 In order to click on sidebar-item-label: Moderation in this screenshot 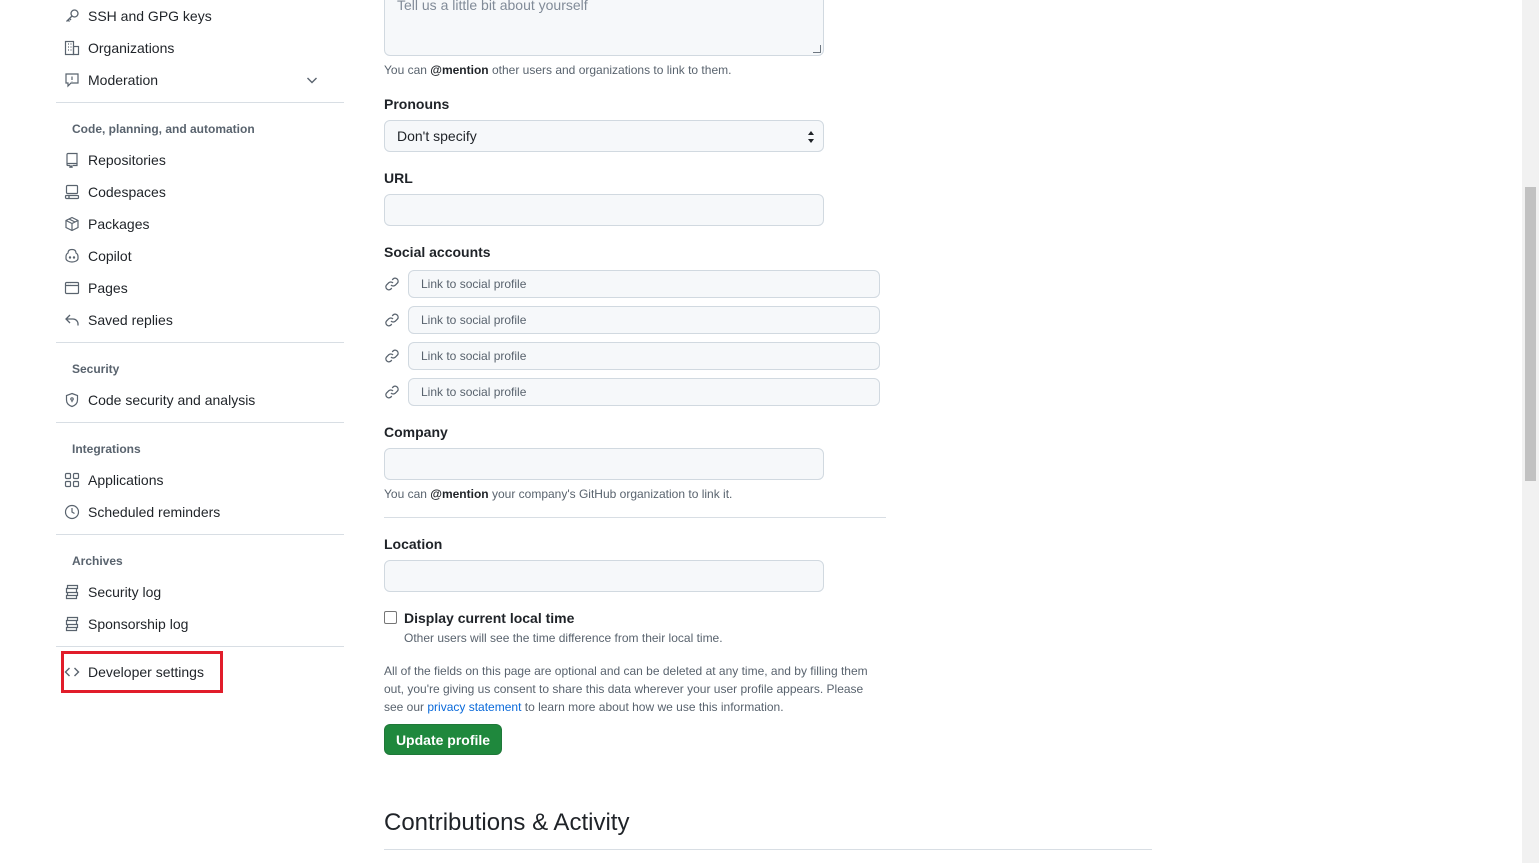, I will do `click(123, 80)`.